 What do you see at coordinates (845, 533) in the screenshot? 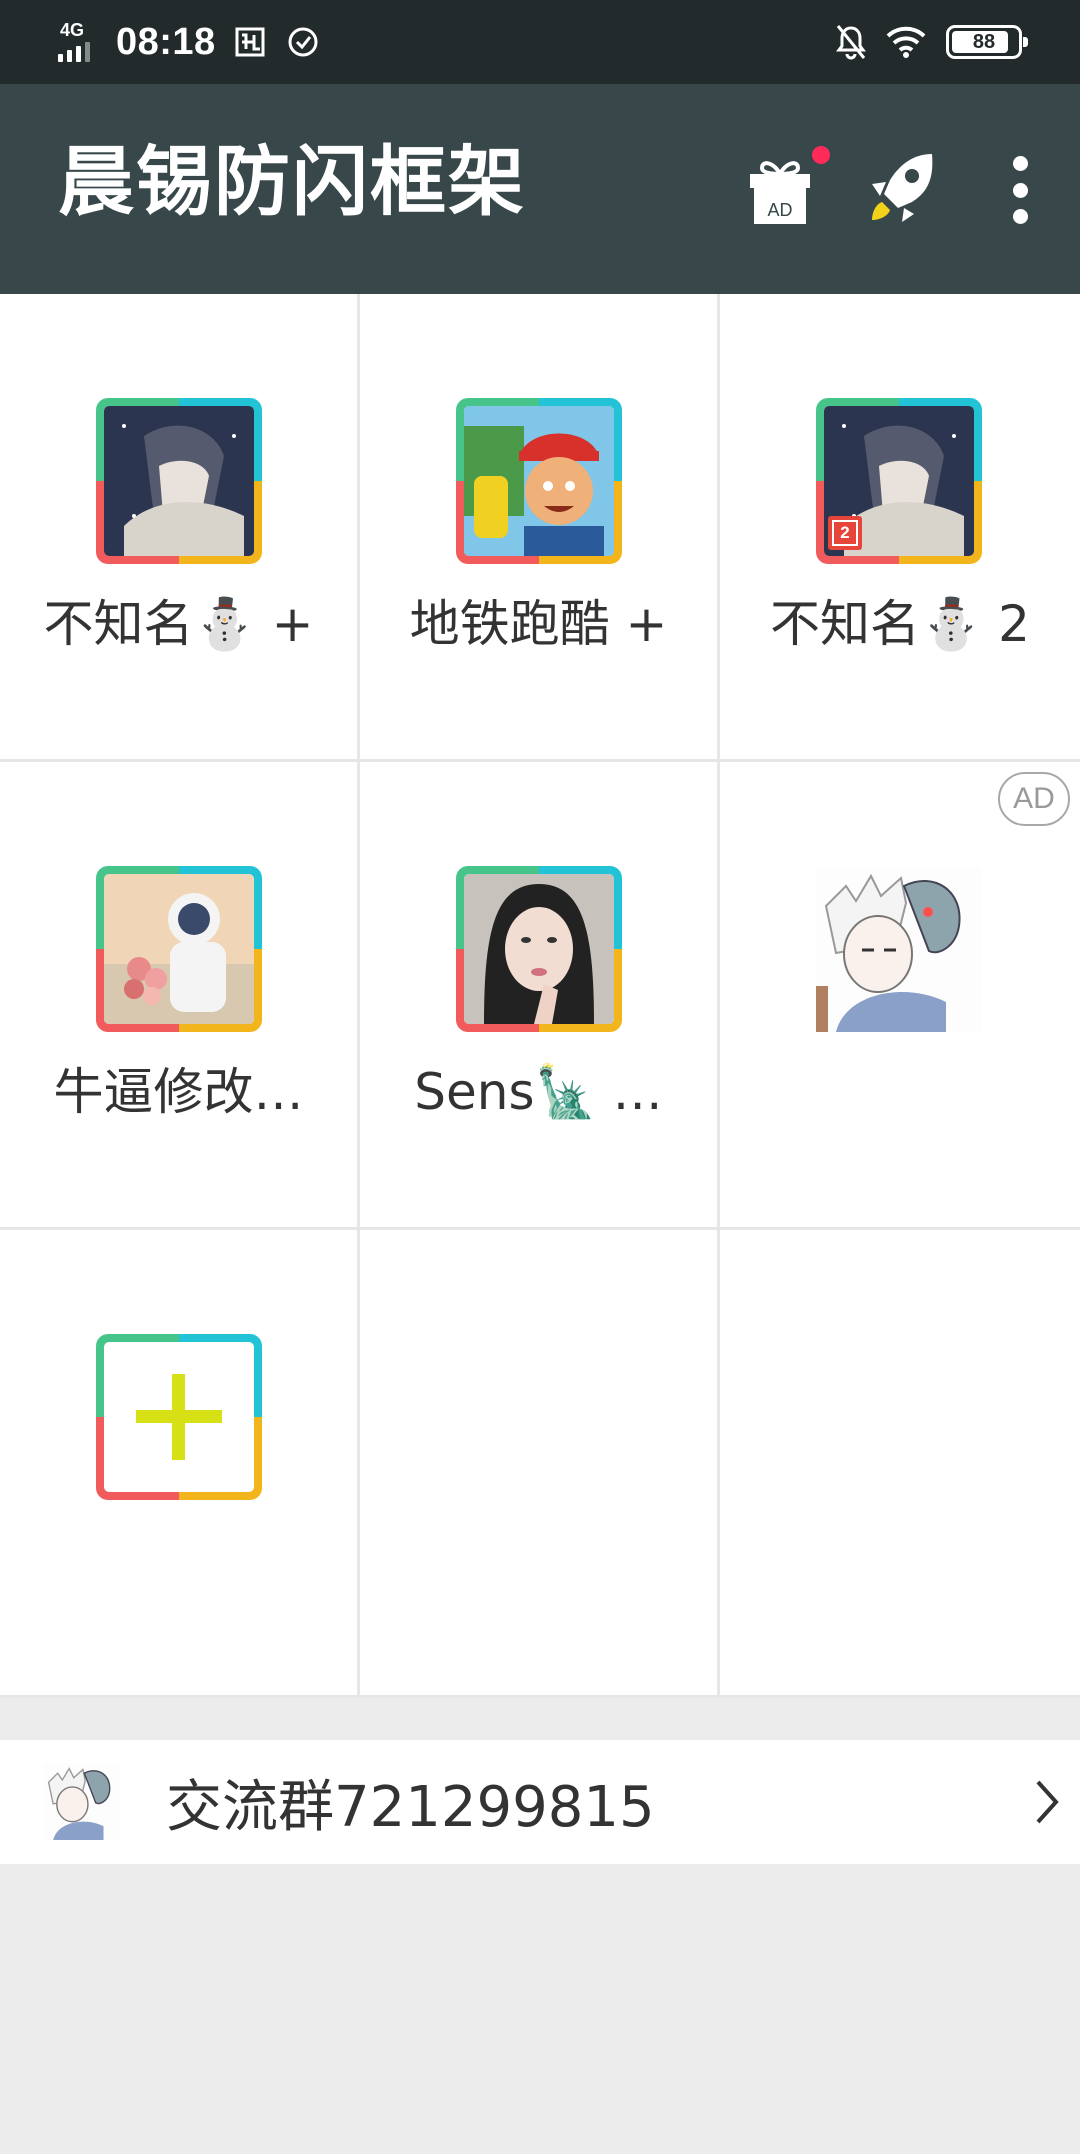
I see `clone-badge-icon: 2` at bounding box center [845, 533].